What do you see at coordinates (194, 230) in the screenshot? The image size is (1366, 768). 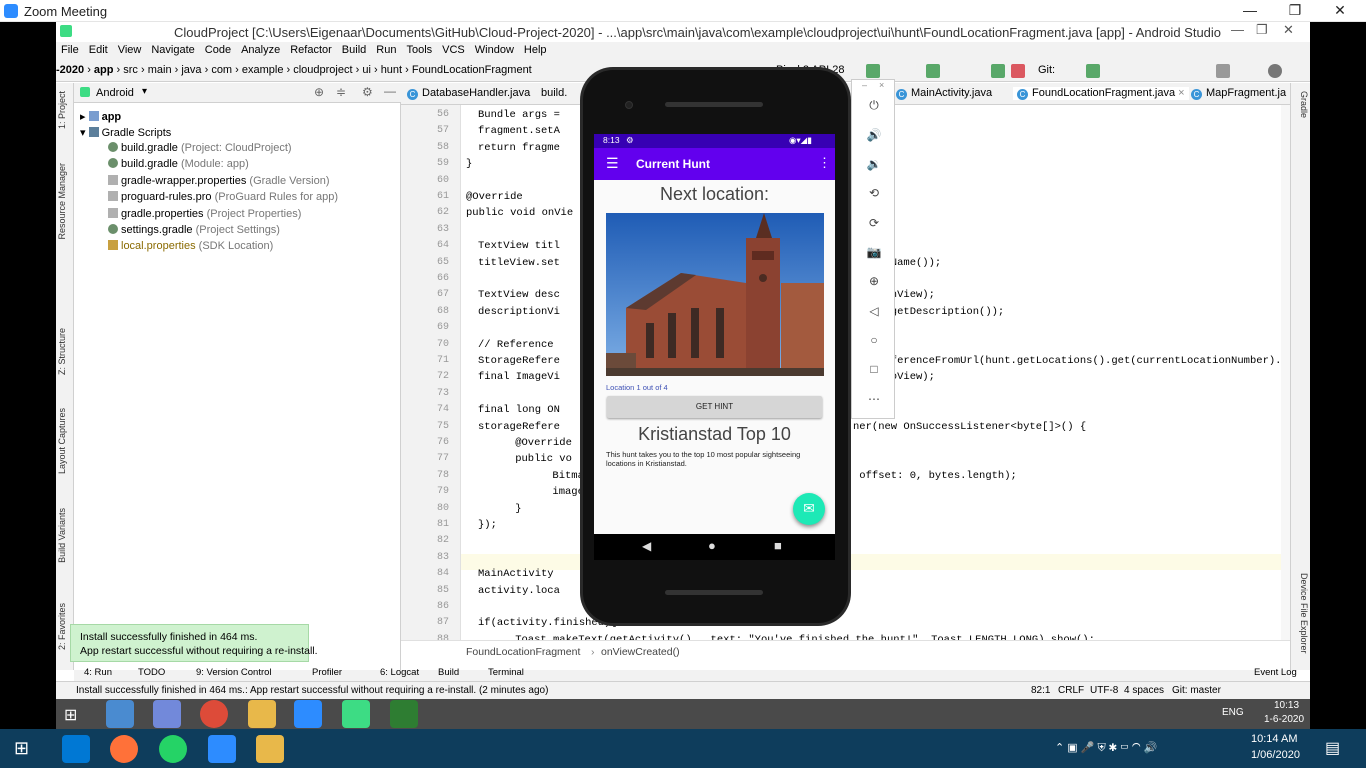 I see `tree-item-settings-gradle: settings.gradle (Project Settings)` at bounding box center [194, 230].